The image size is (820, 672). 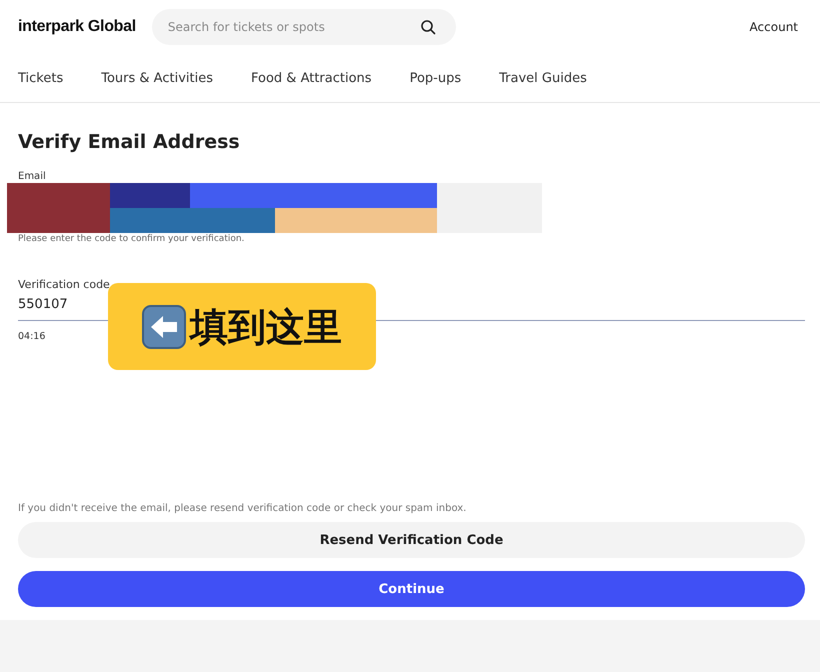 What do you see at coordinates (436, 78) in the screenshot?
I see `nav-link: Pop-ups` at bounding box center [436, 78].